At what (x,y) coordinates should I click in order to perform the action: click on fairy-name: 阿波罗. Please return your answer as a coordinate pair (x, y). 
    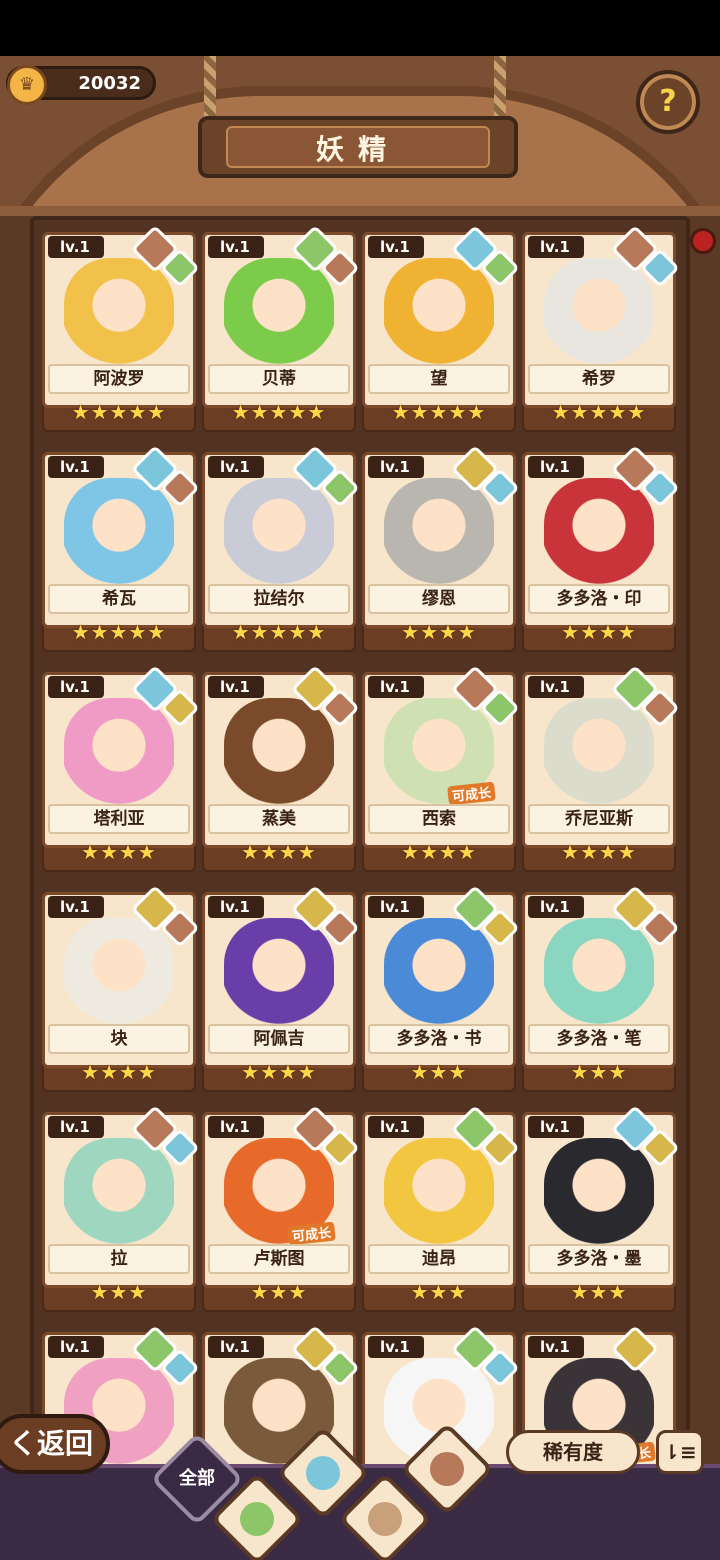
    Looking at the image, I should click on (119, 379).